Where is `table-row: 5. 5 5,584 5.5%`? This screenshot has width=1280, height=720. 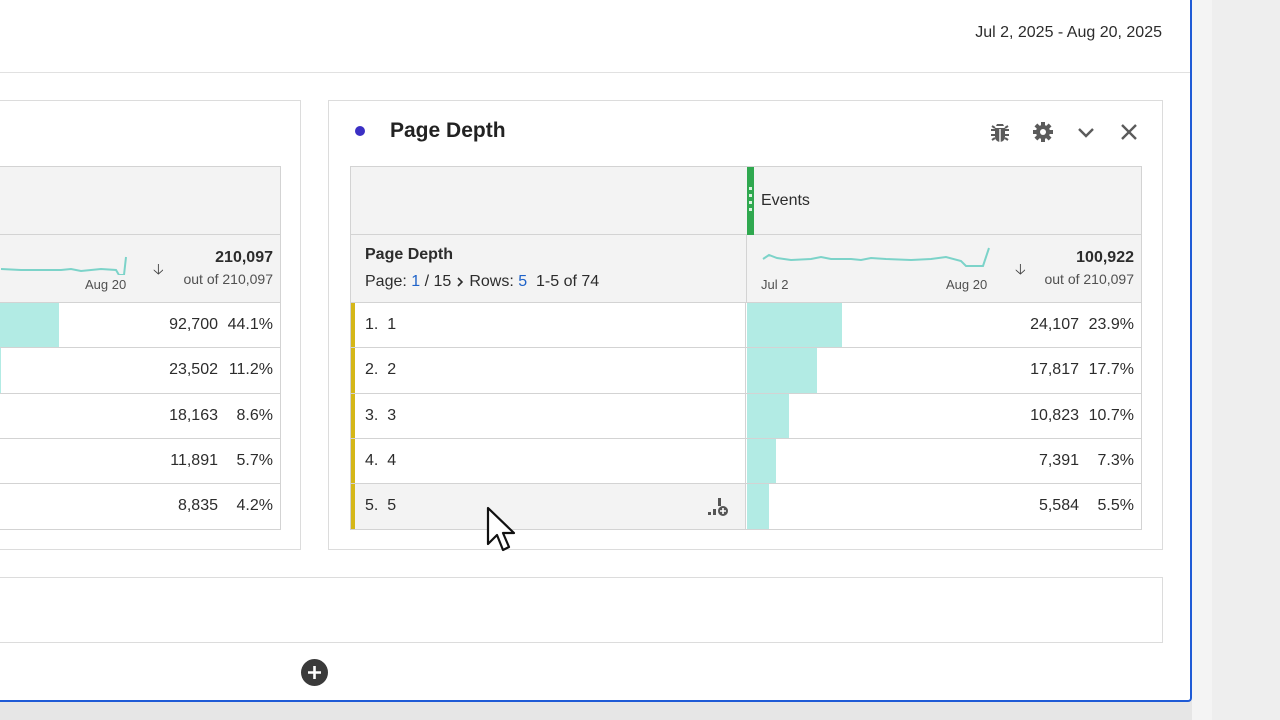 table-row: 5. 5 5,584 5.5% is located at coordinates (746, 507).